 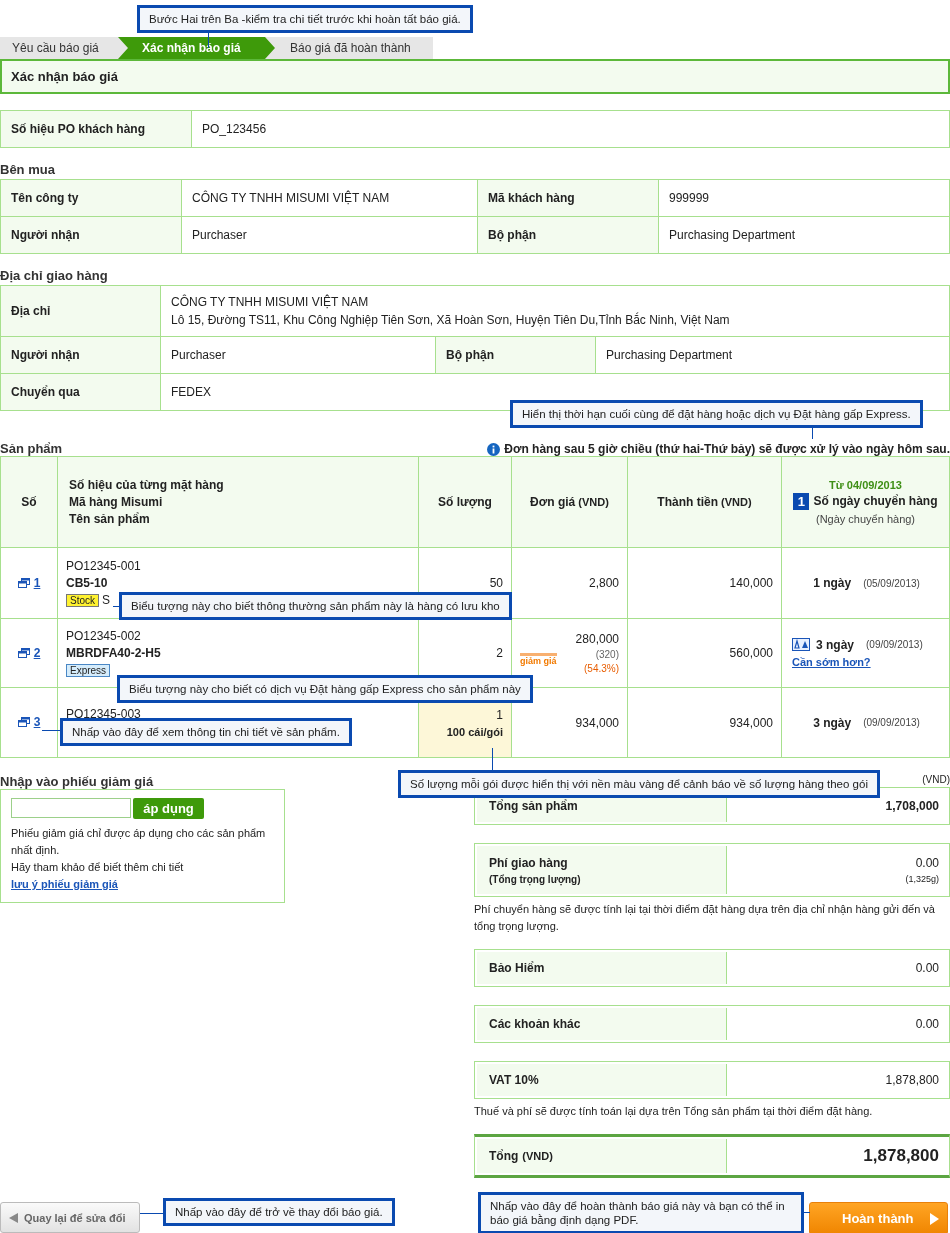 I want to click on field-label: Địa chỉ, so click(x=80, y=311).